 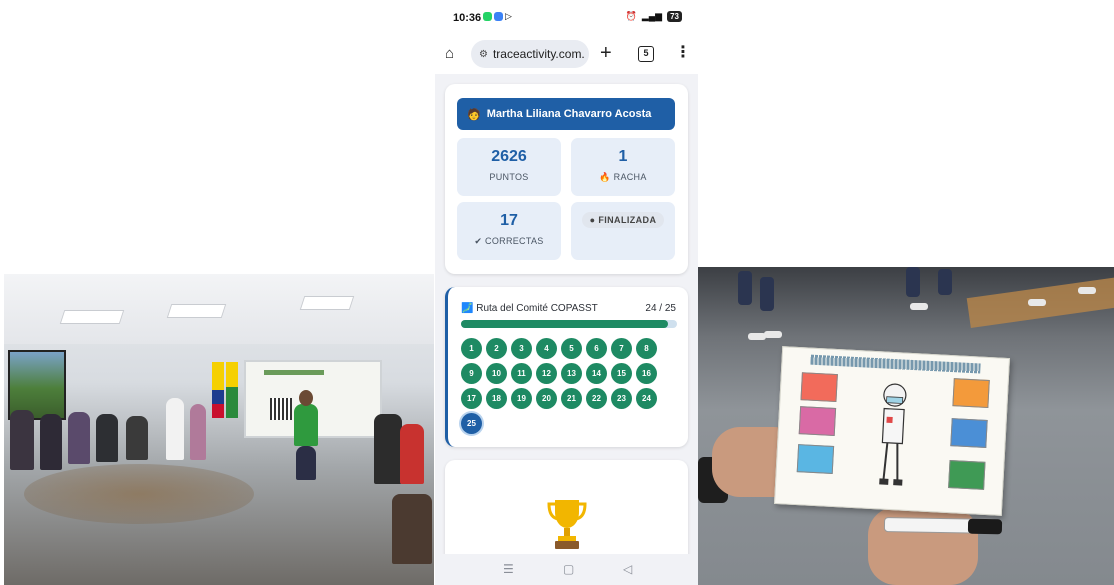 What do you see at coordinates (569, 114) in the screenshot?
I see `user-name: Martha Liliana Chavarro Acosta` at bounding box center [569, 114].